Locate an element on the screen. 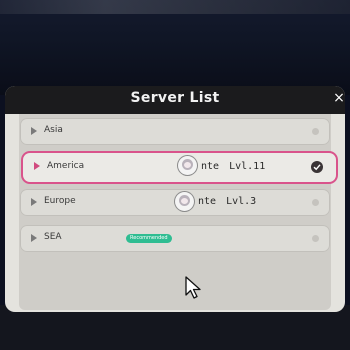 This screenshot has width=350, height=350. player-info: nte Lvl.11 is located at coordinates (233, 166).